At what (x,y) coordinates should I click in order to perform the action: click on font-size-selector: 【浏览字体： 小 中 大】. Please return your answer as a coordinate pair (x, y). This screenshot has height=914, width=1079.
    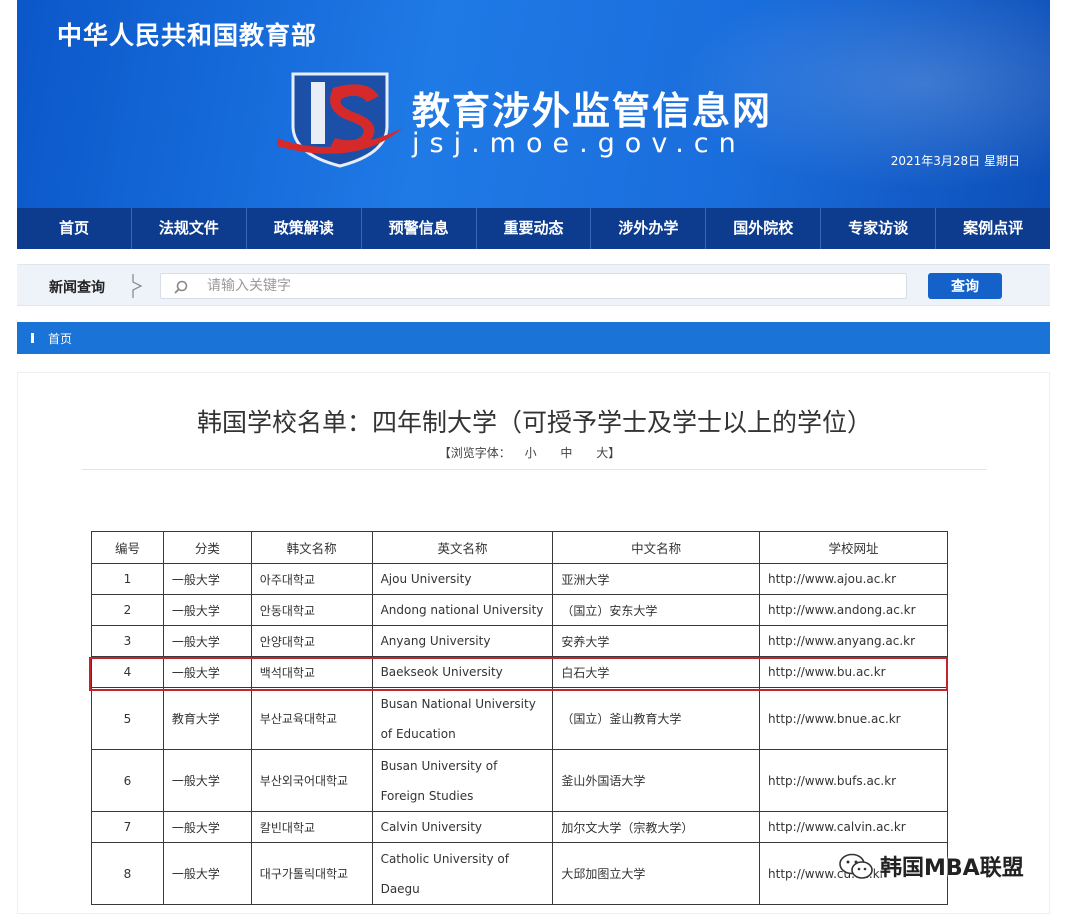
    Looking at the image, I should click on (534, 452).